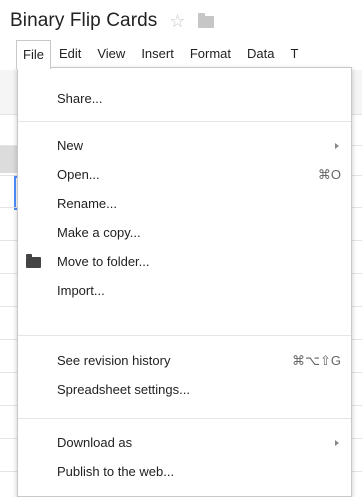 This screenshot has height=497, width=362. Describe the element at coordinates (184, 175) in the screenshot. I see `menu-item-open: Open... ⌘O` at that location.